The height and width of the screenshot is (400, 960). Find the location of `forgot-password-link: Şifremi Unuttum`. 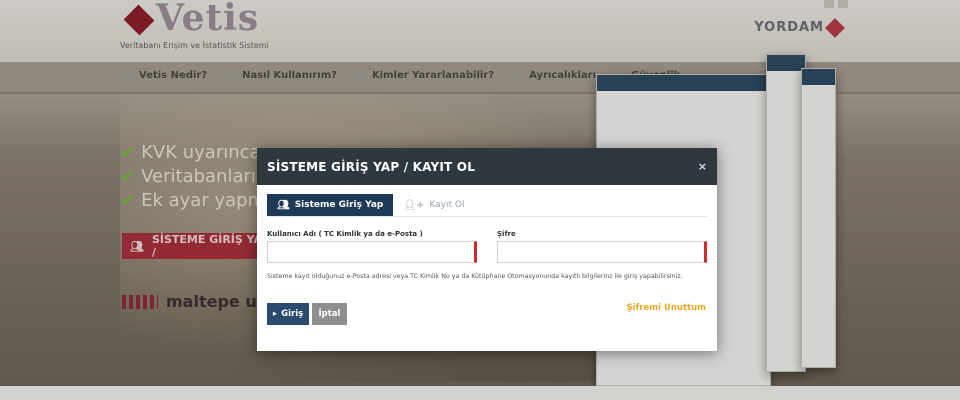

forgot-password-link: Şifremi Unuttum is located at coordinates (666, 308).